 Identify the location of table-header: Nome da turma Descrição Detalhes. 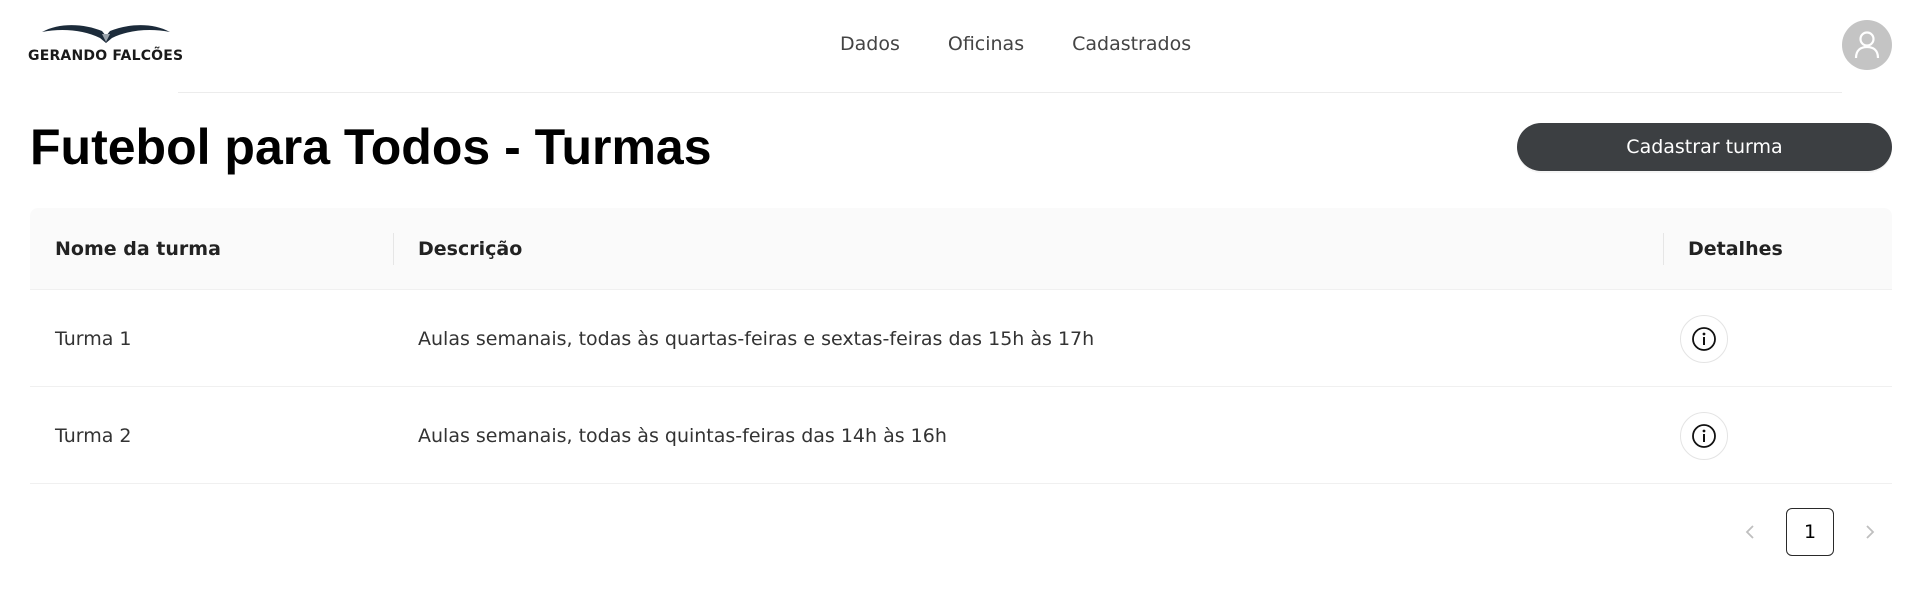
(961, 249).